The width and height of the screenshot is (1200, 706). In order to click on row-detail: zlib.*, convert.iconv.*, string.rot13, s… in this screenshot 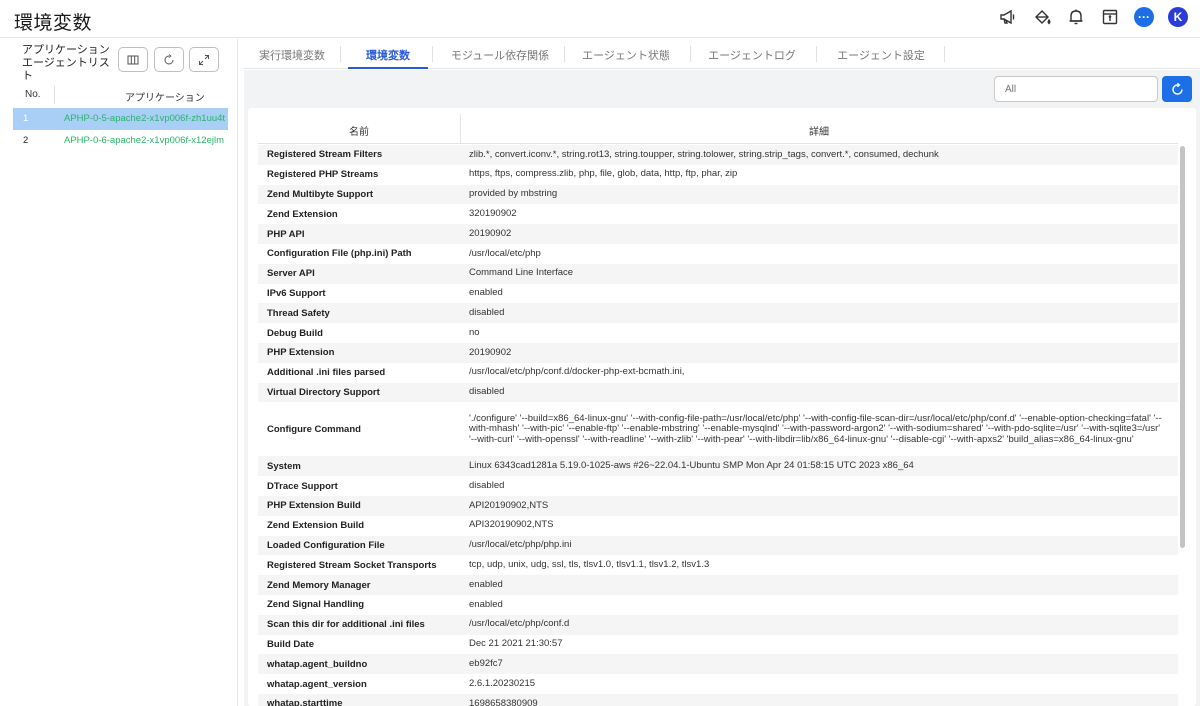, I will do `click(704, 154)`.